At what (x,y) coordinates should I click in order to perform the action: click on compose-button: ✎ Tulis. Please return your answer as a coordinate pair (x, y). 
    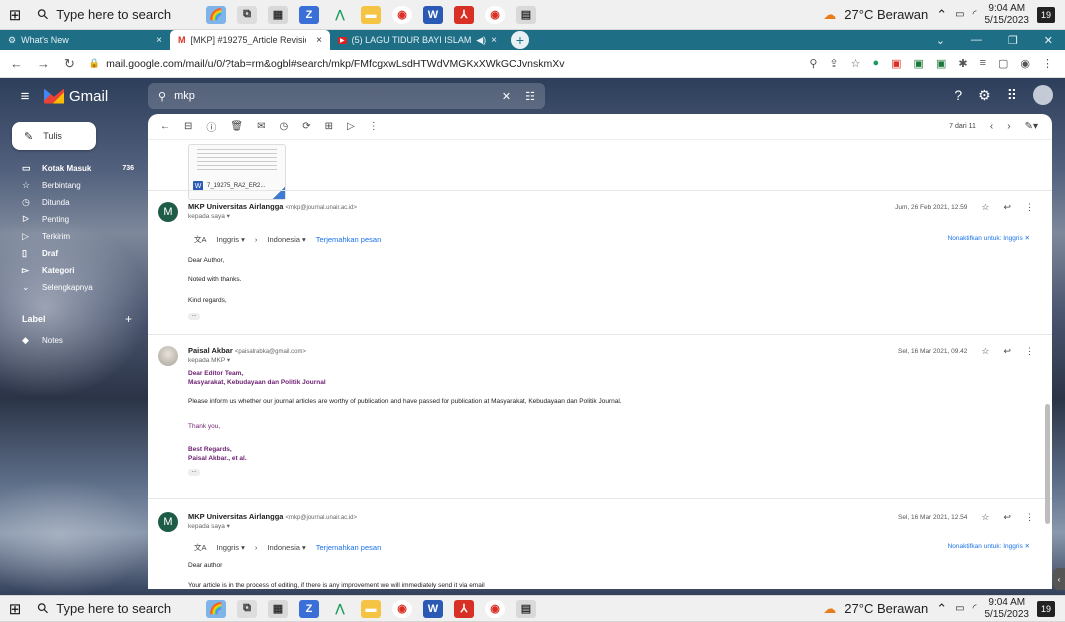
    Looking at the image, I should click on (54, 136).